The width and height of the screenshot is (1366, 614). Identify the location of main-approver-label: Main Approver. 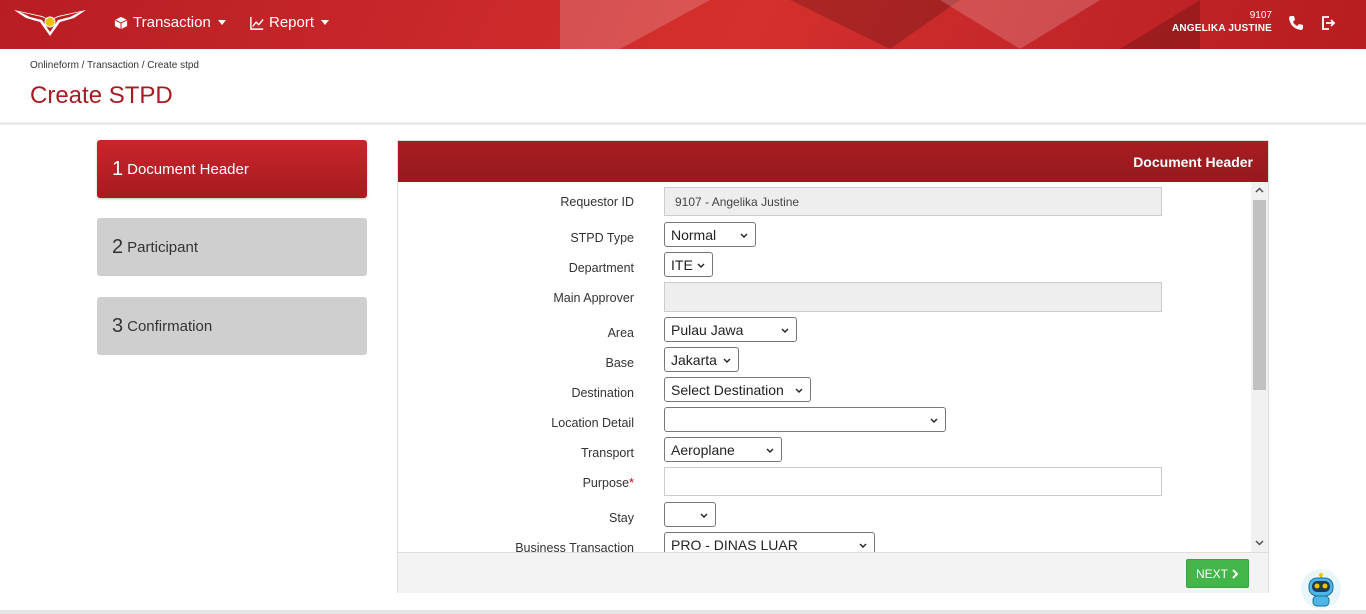
(593, 298).